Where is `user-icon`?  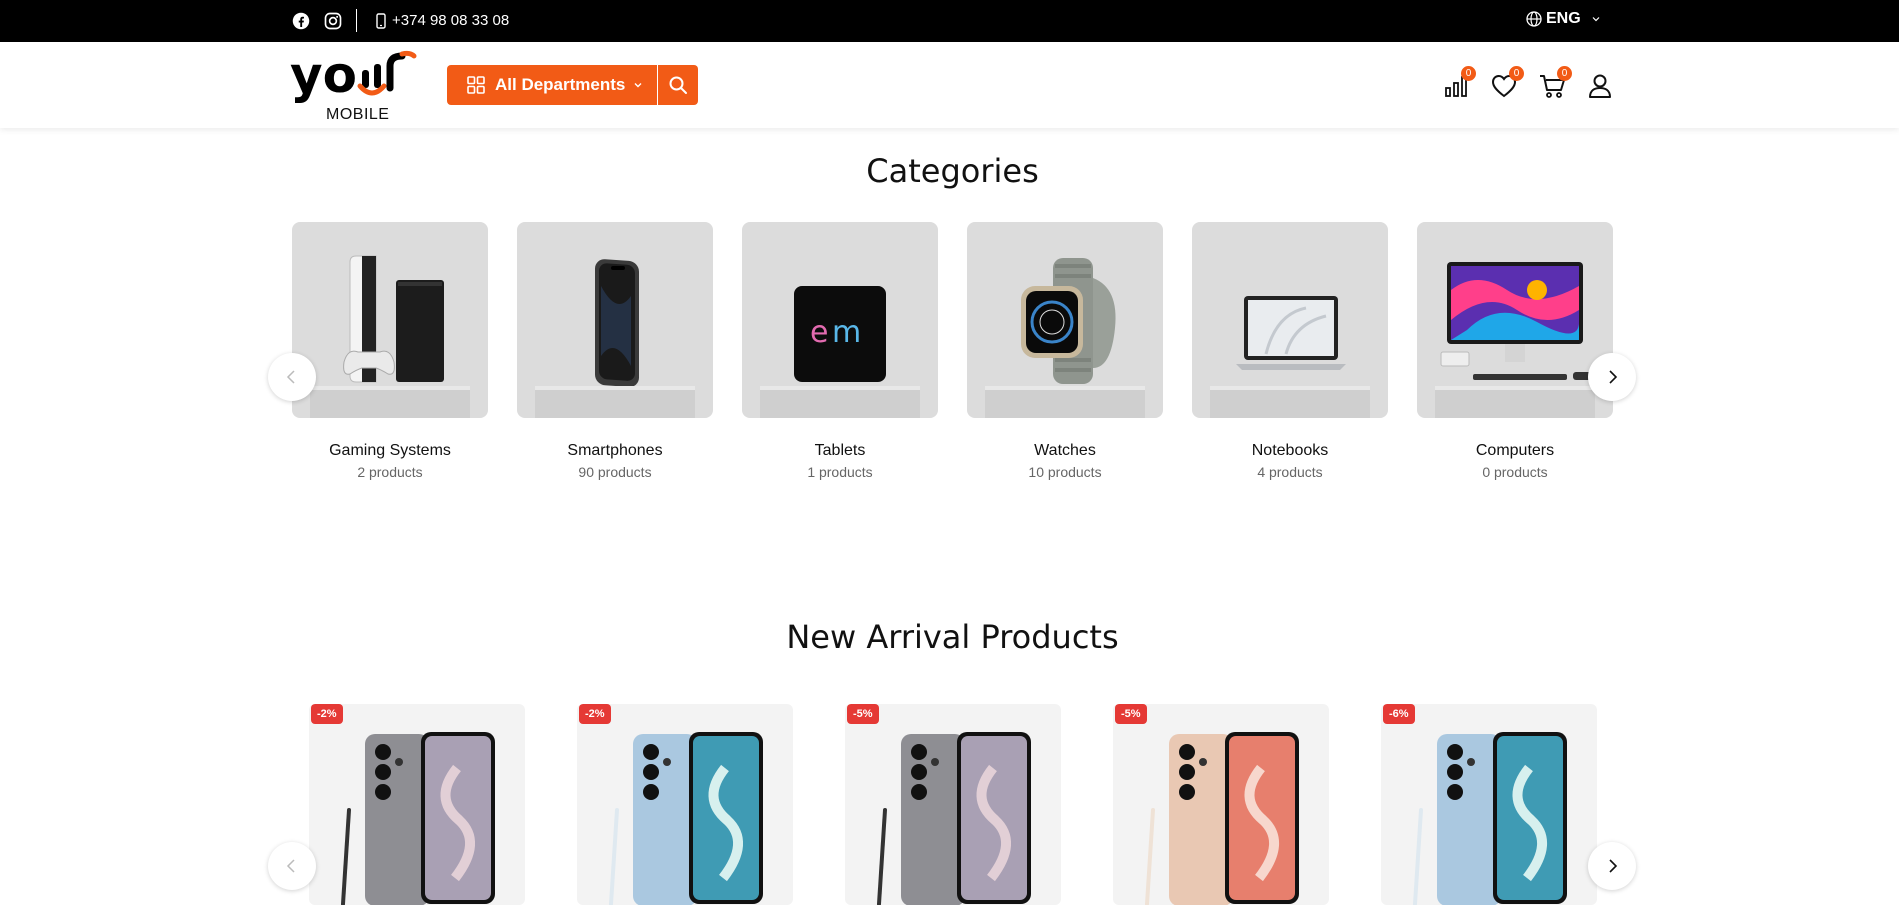 user-icon is located at coordinates (1600, 86).